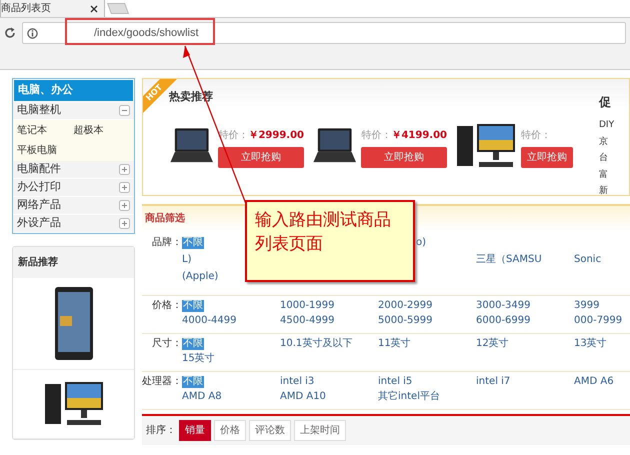  Describe the element at coordinates (421, 243) in the screenshot. I see `filter-option: o)` at that location.